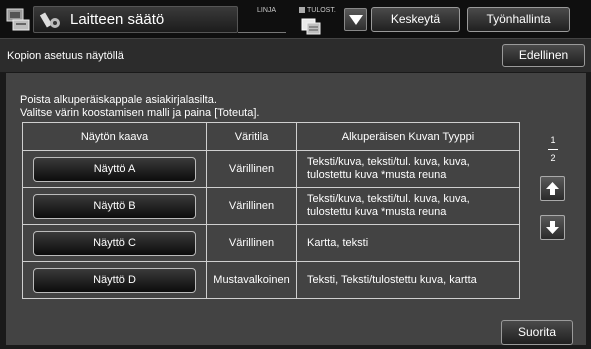  I want to click on mode-c-button: Näyttö C, so click(114, 243).